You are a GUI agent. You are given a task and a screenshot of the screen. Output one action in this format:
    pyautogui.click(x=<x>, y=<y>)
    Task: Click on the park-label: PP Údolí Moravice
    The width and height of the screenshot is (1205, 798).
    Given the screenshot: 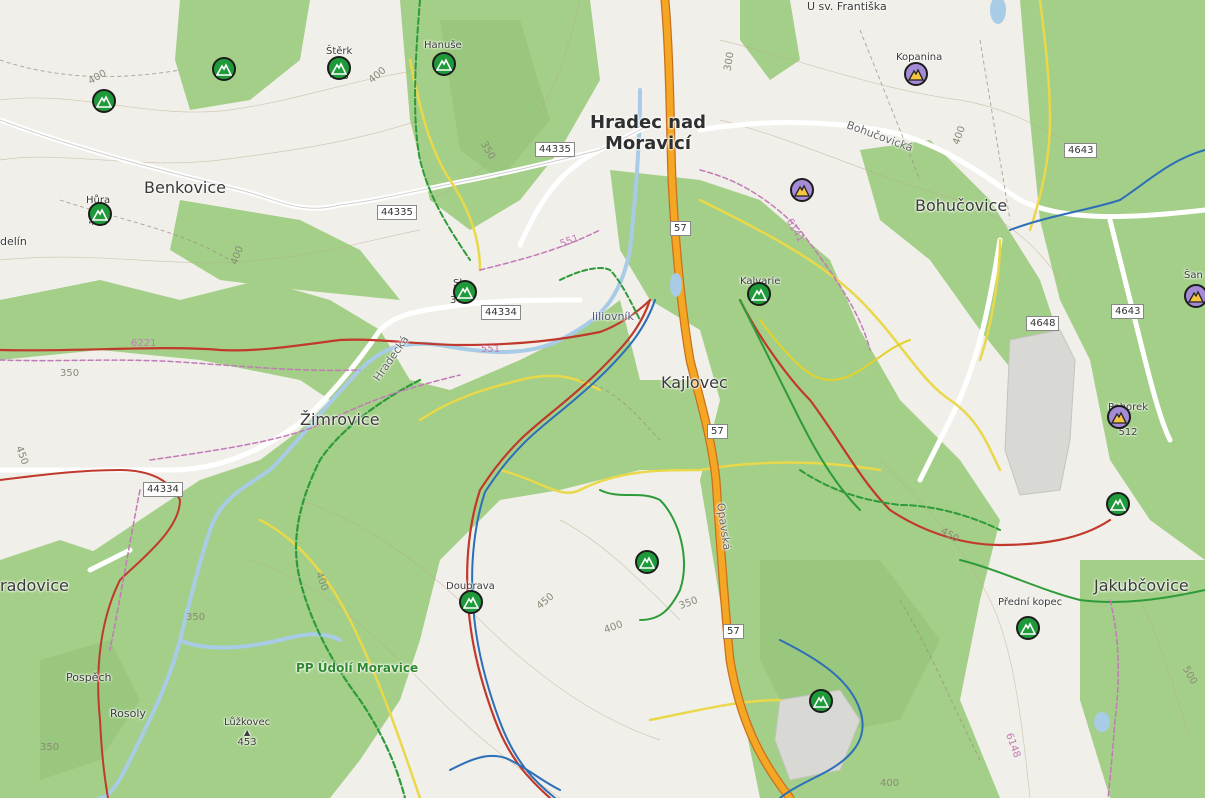 What is the action you would take?
    pyautogui.click(x=357, y=668)
    